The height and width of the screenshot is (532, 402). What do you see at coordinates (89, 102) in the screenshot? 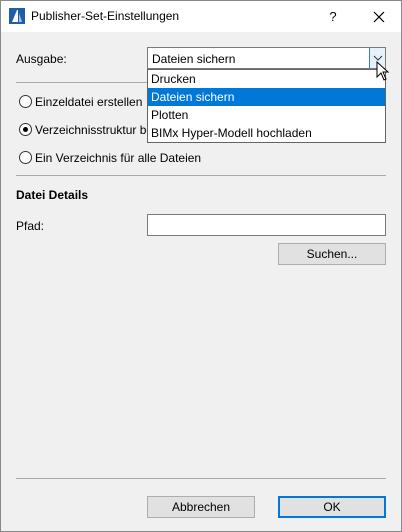
I see `radio-single-file-label: Einzeldatei erstellen` at bounding box center [89, 102].